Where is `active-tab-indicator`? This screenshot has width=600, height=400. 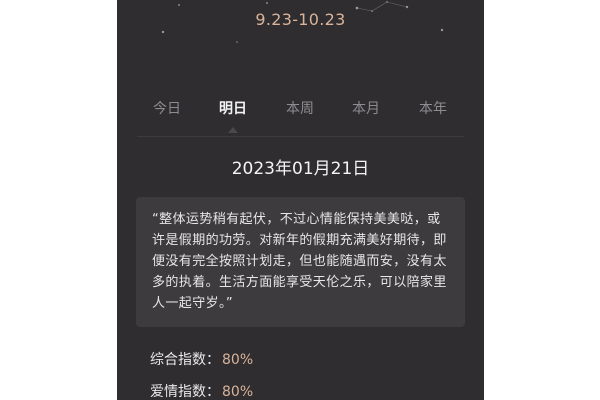
active-tab-indicator is located at coordinates (233, 130).